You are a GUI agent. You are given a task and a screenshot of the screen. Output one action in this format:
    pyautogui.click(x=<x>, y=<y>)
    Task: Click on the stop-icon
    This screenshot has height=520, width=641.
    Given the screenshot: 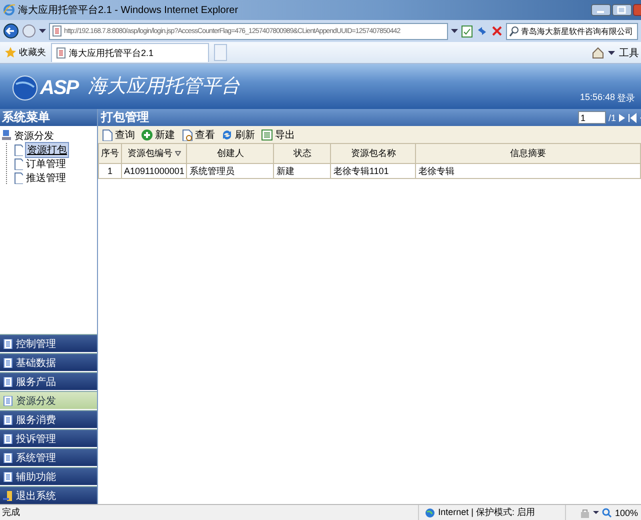 What is the action you would take?
    pyautogui.click(x=497, y=31)
    